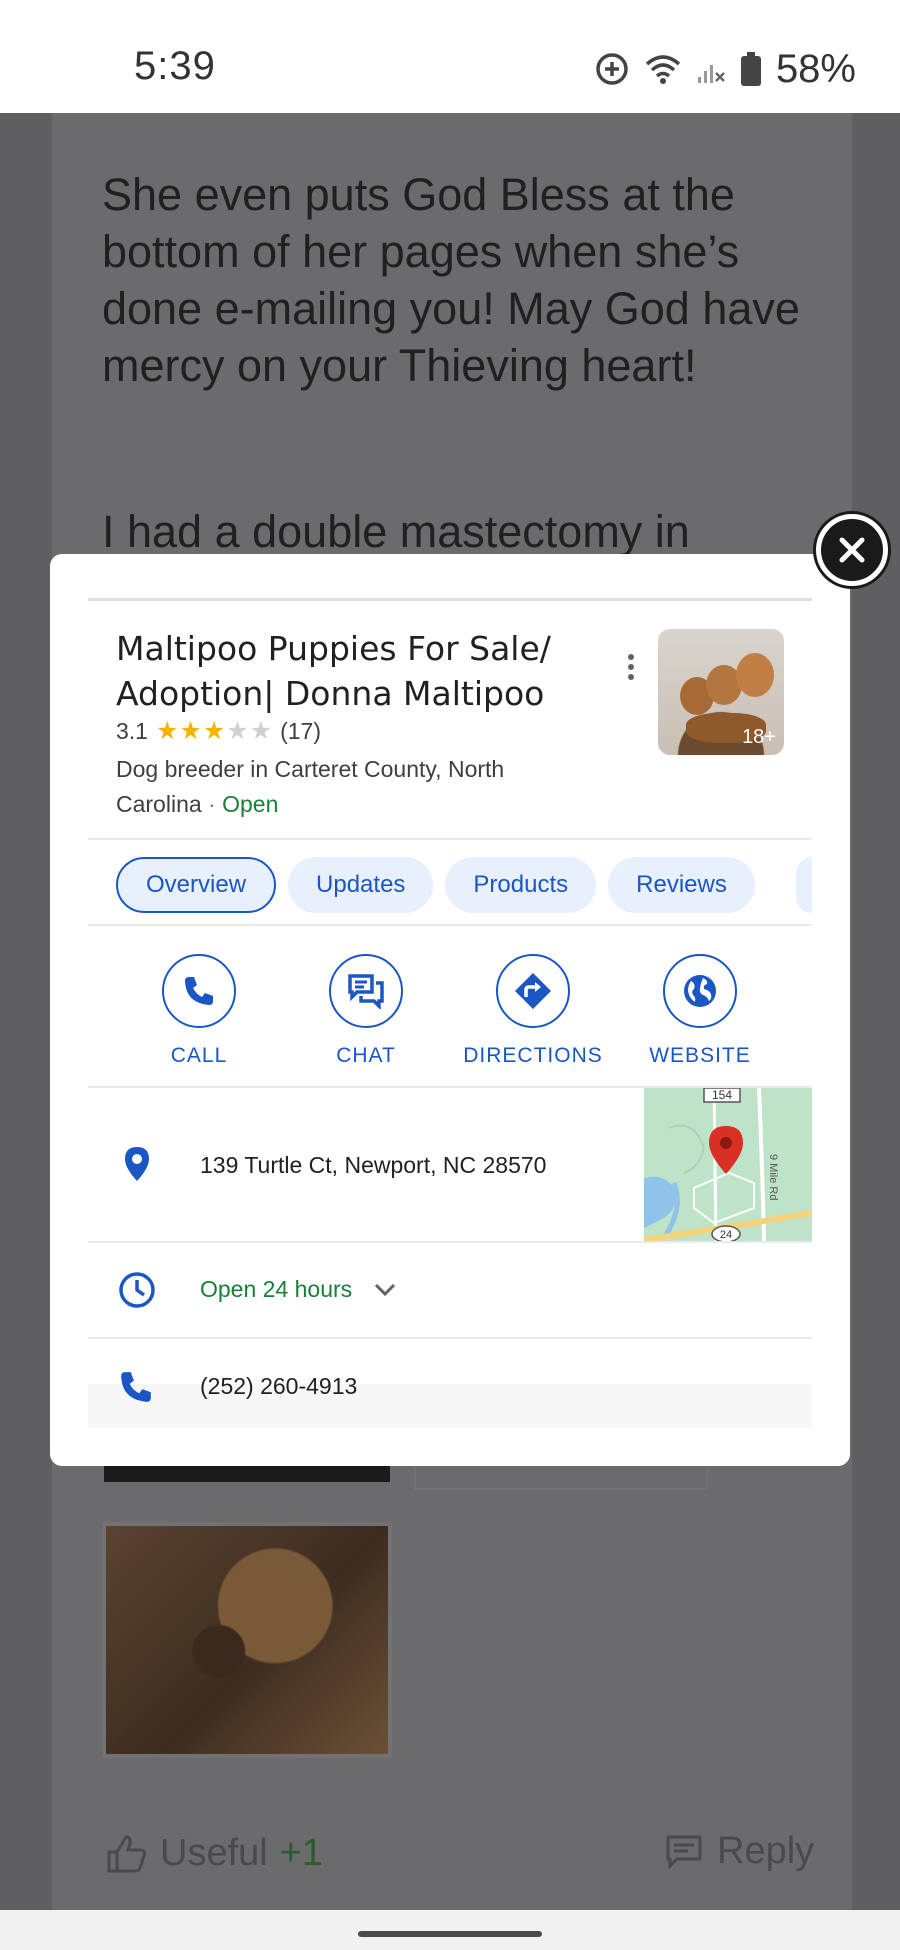  I want to click on business-photo: 18+, so click(721, 692).